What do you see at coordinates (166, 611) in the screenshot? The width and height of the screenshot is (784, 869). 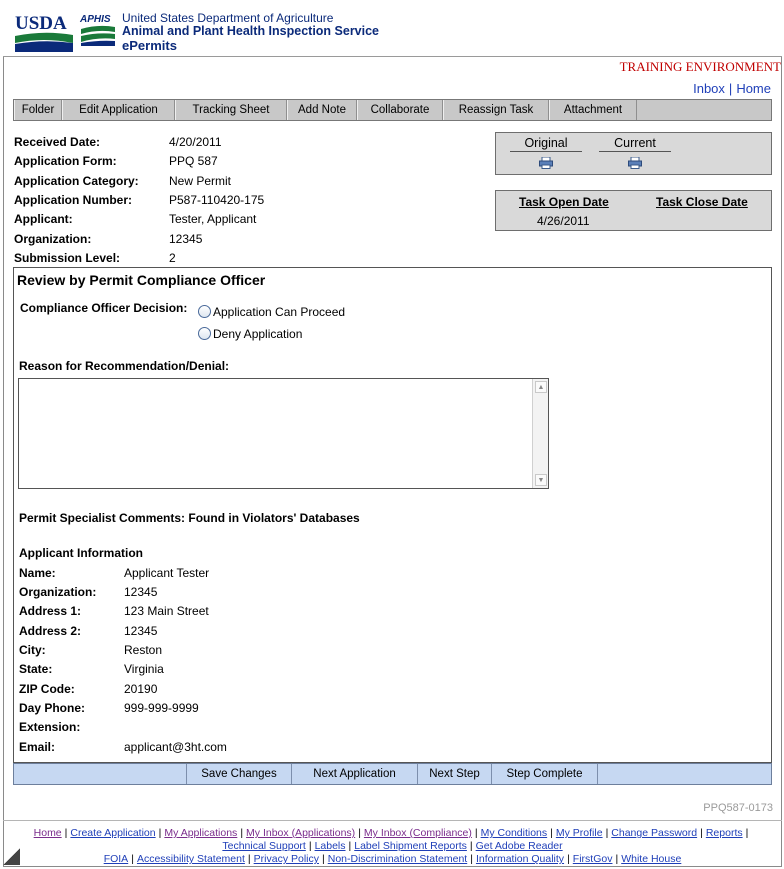 I see `address1-value: 123 Main Street` at bounding box center [166, 611].